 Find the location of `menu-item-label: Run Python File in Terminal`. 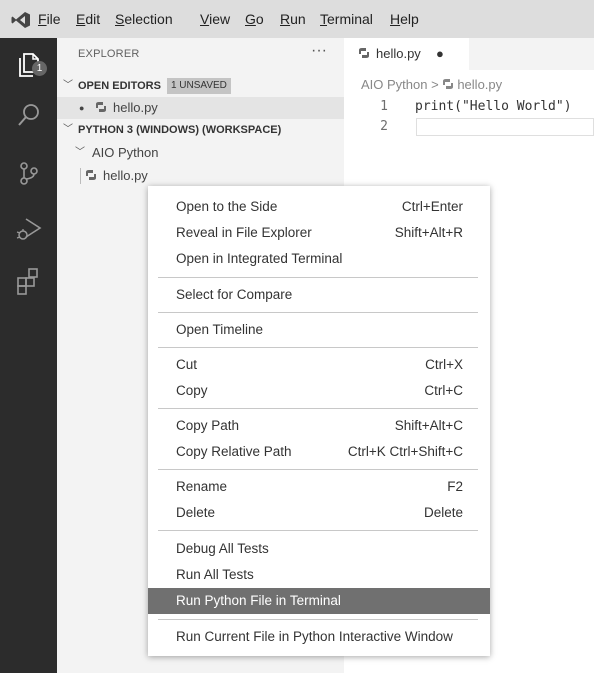

menu-item-label: Run Python File in Terminal is located at coordinates (258, 600).